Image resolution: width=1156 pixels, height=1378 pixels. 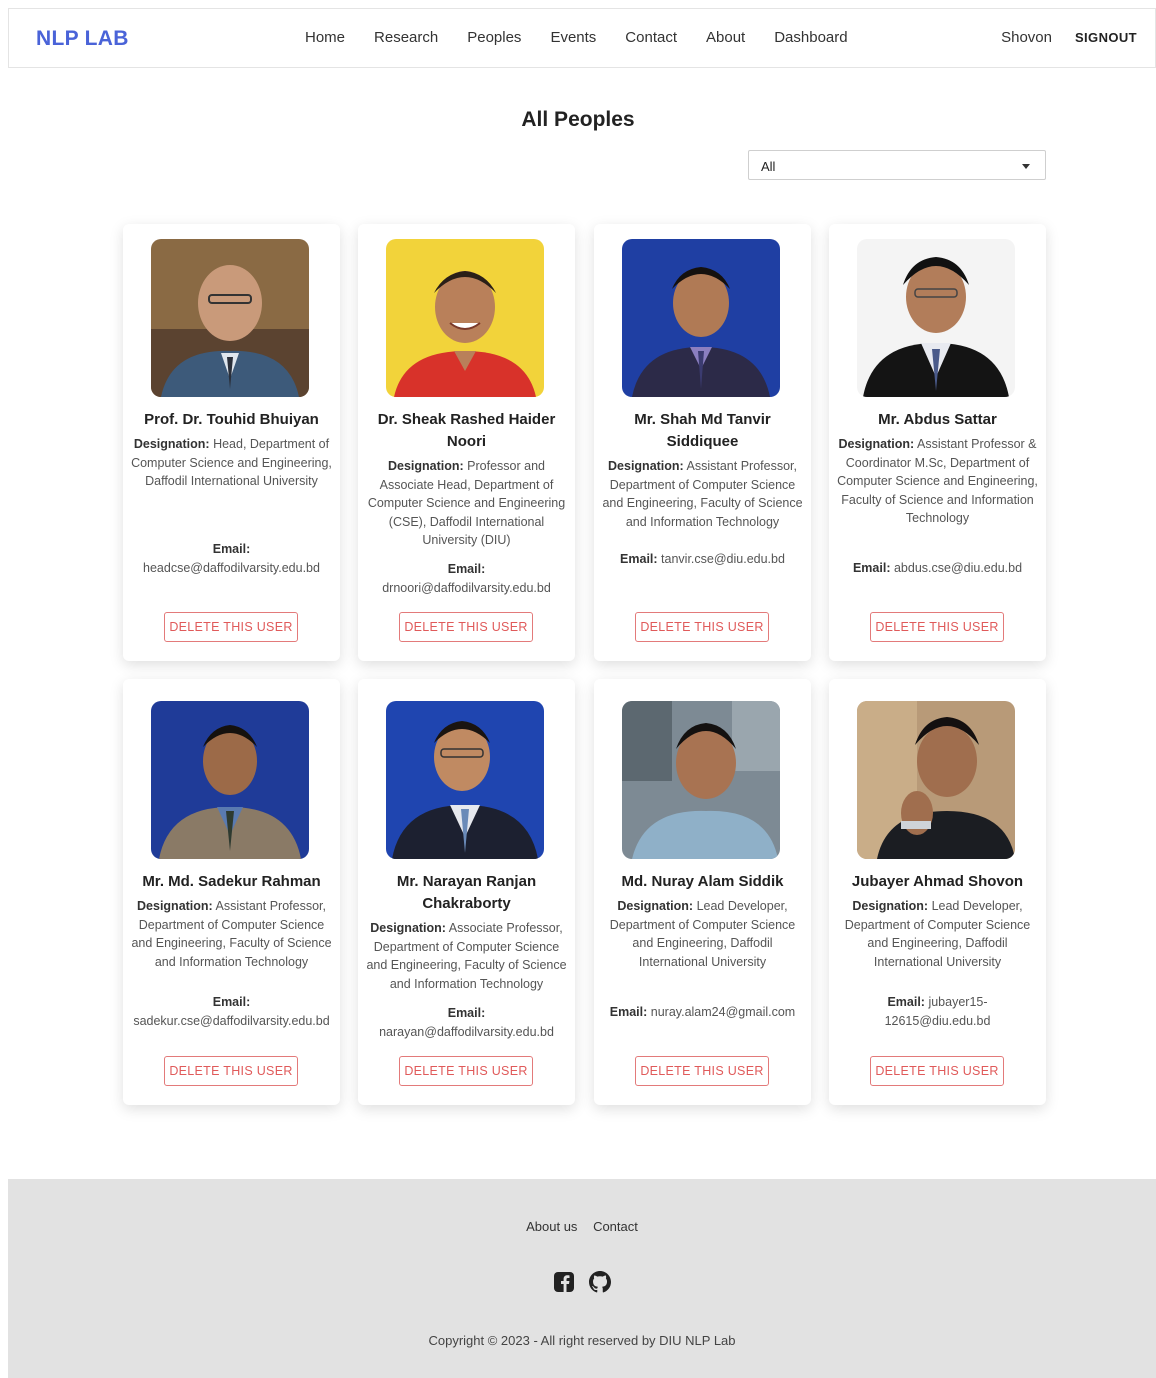 What do you see at coordinates (564, 1284) in the screenshot?
I see `facebook-icon` at bounding box center [564, 1284].